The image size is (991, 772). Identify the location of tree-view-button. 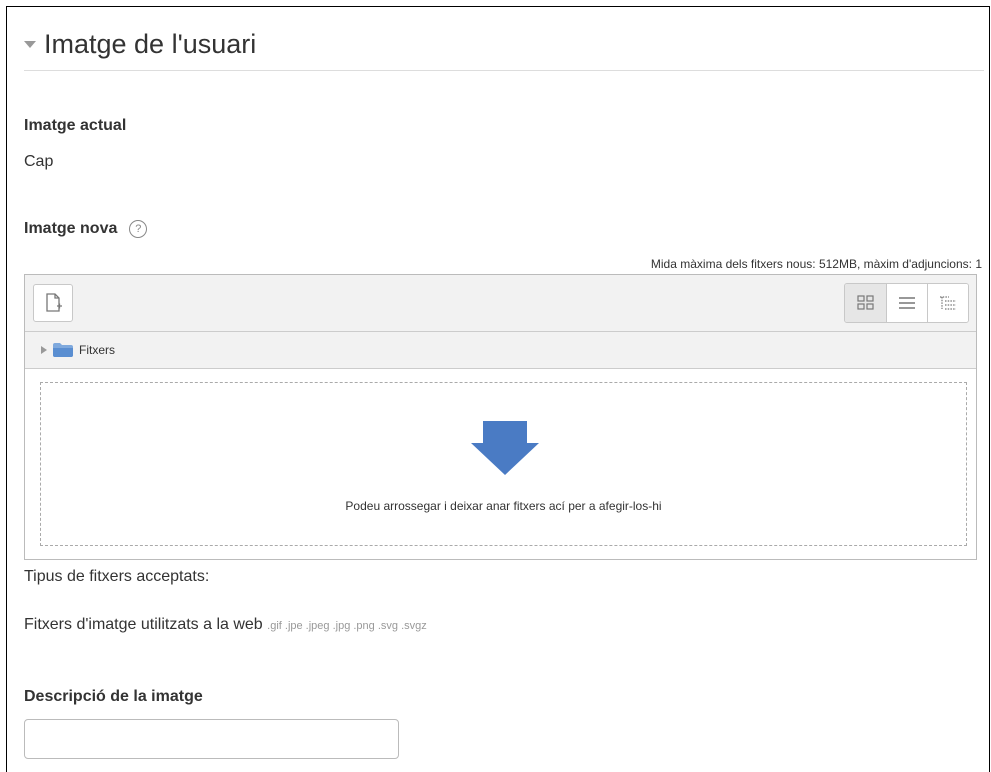
(947, 303).